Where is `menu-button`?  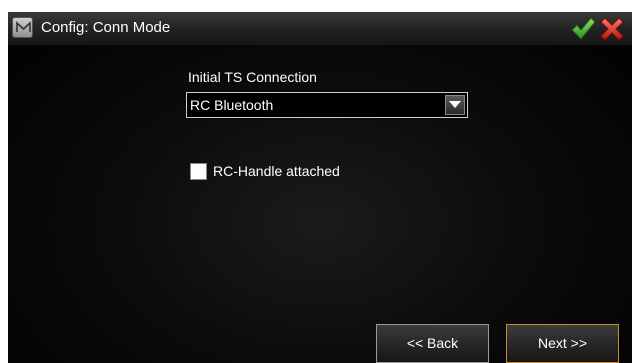 menu-button is located at coordinates (22, 27).